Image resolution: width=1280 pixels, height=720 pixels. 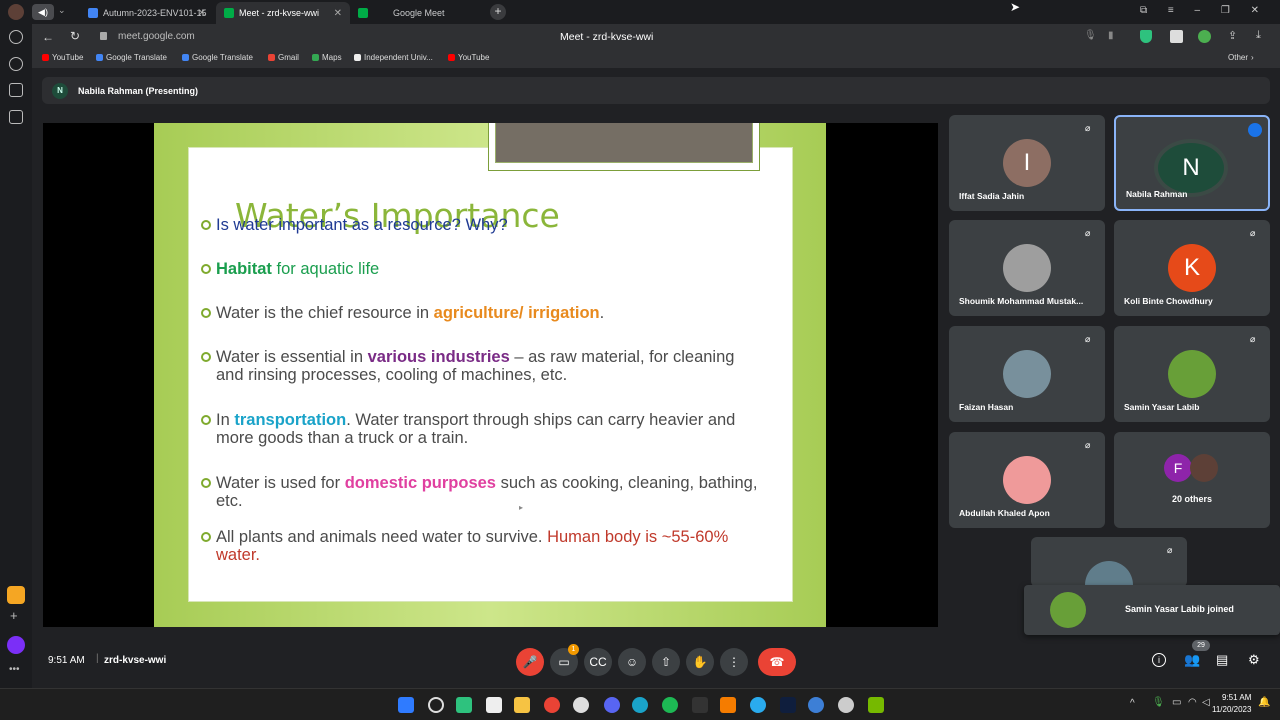 I want to click on chrome-alt-icon, so click(x=846, y=705).